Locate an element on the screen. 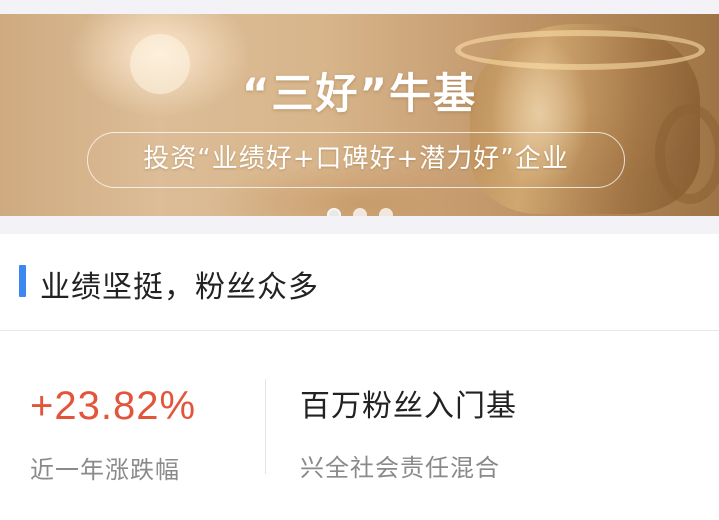  banner-subtitle: 投资“业绩好+口碑好+潜力好”企业 is located at coordinates (356, 160).